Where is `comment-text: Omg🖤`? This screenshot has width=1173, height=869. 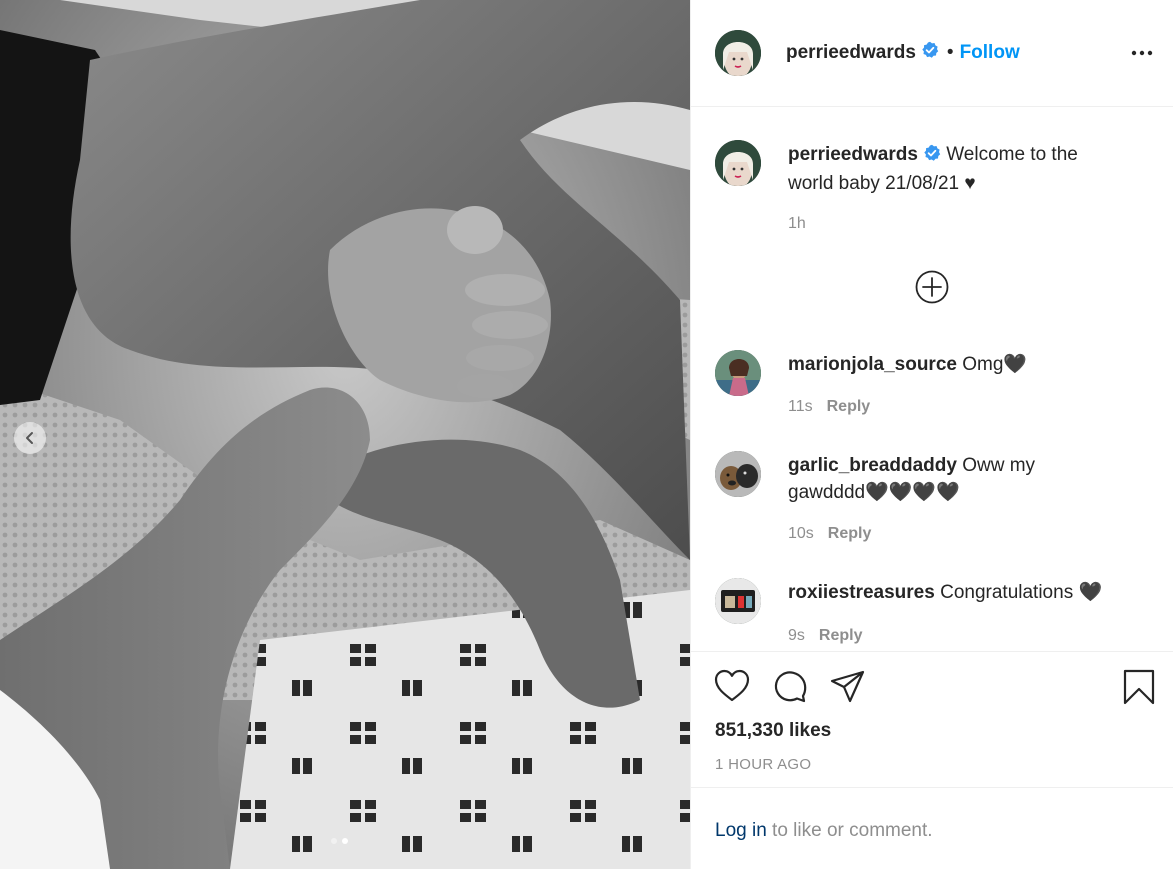
comment-text: Omg🖤 is located at coordinates (995, 364).